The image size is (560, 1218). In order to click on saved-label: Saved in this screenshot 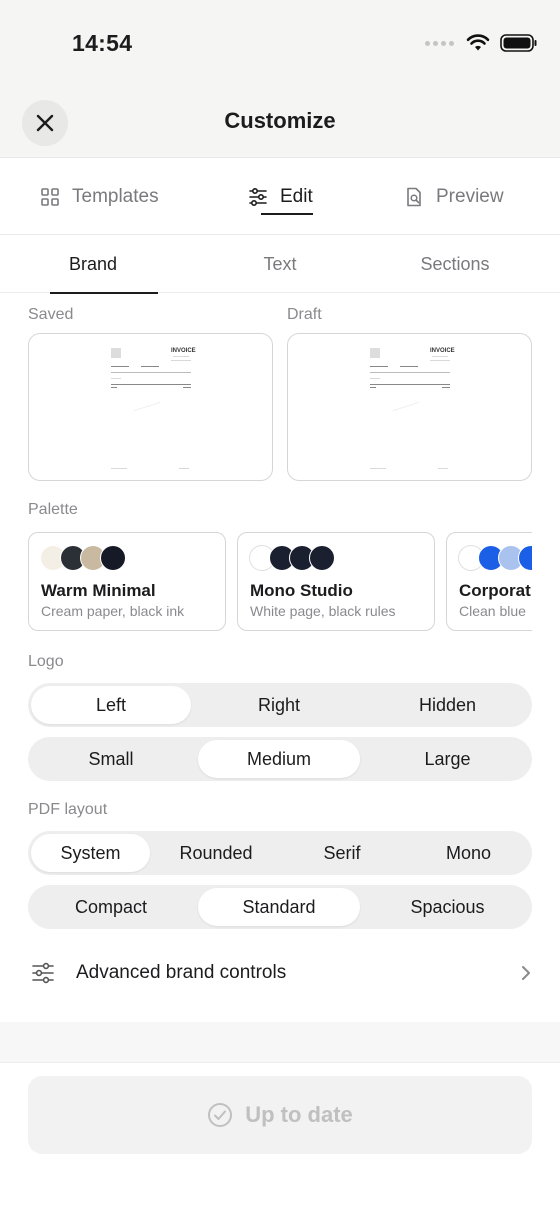, I will do `click(51, 314)`.